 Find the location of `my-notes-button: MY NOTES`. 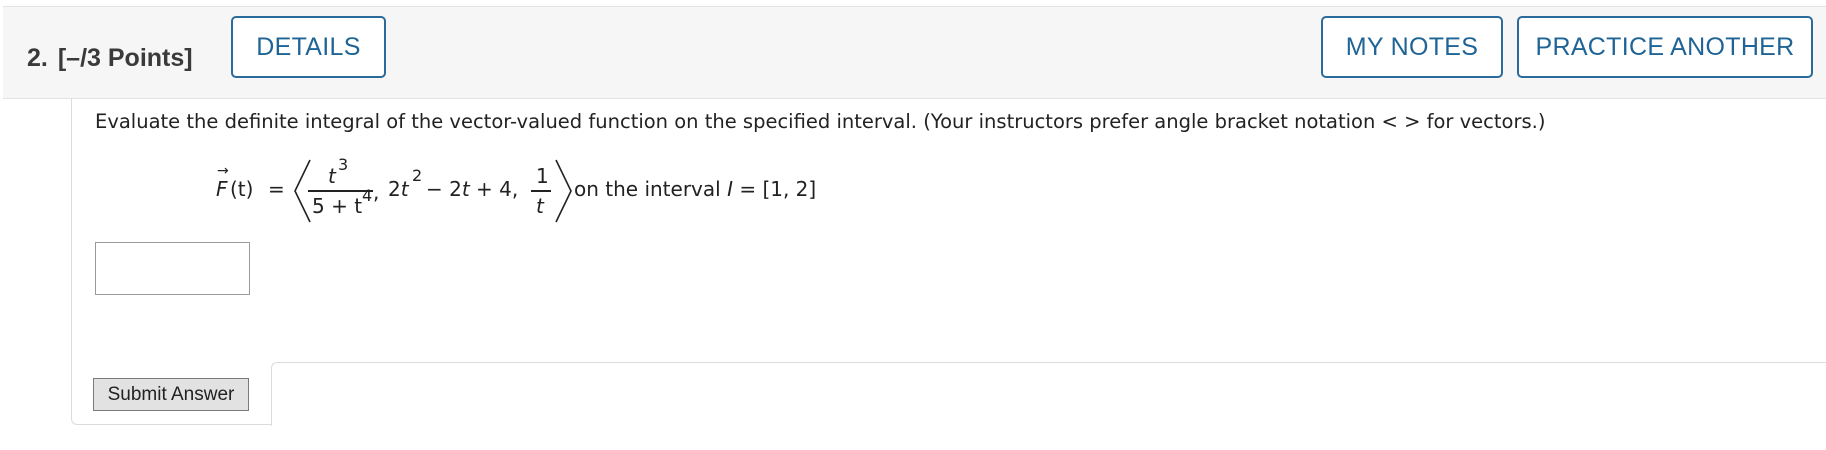

my-notes-button: MY NOTES is located at coordinates (1412, 47).